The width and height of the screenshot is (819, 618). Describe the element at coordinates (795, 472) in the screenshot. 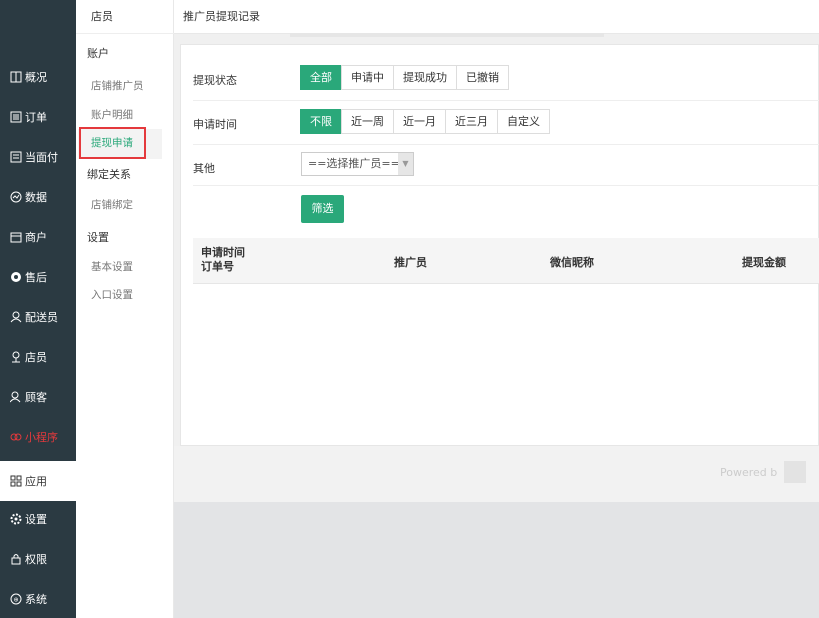

I see `brand-logo` at that location.